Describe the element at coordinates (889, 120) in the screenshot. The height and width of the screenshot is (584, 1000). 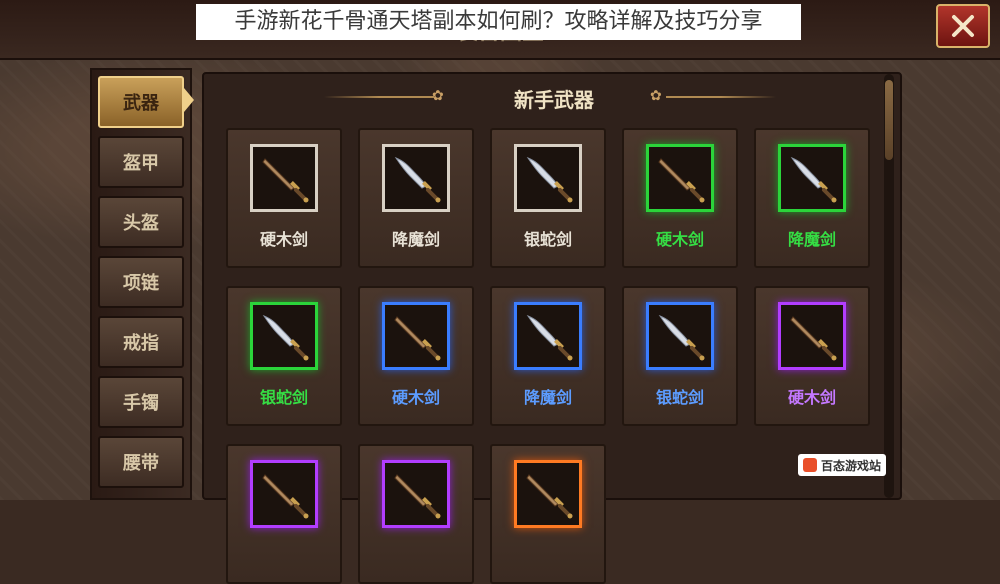
I see `scroll-thumb` at that location.